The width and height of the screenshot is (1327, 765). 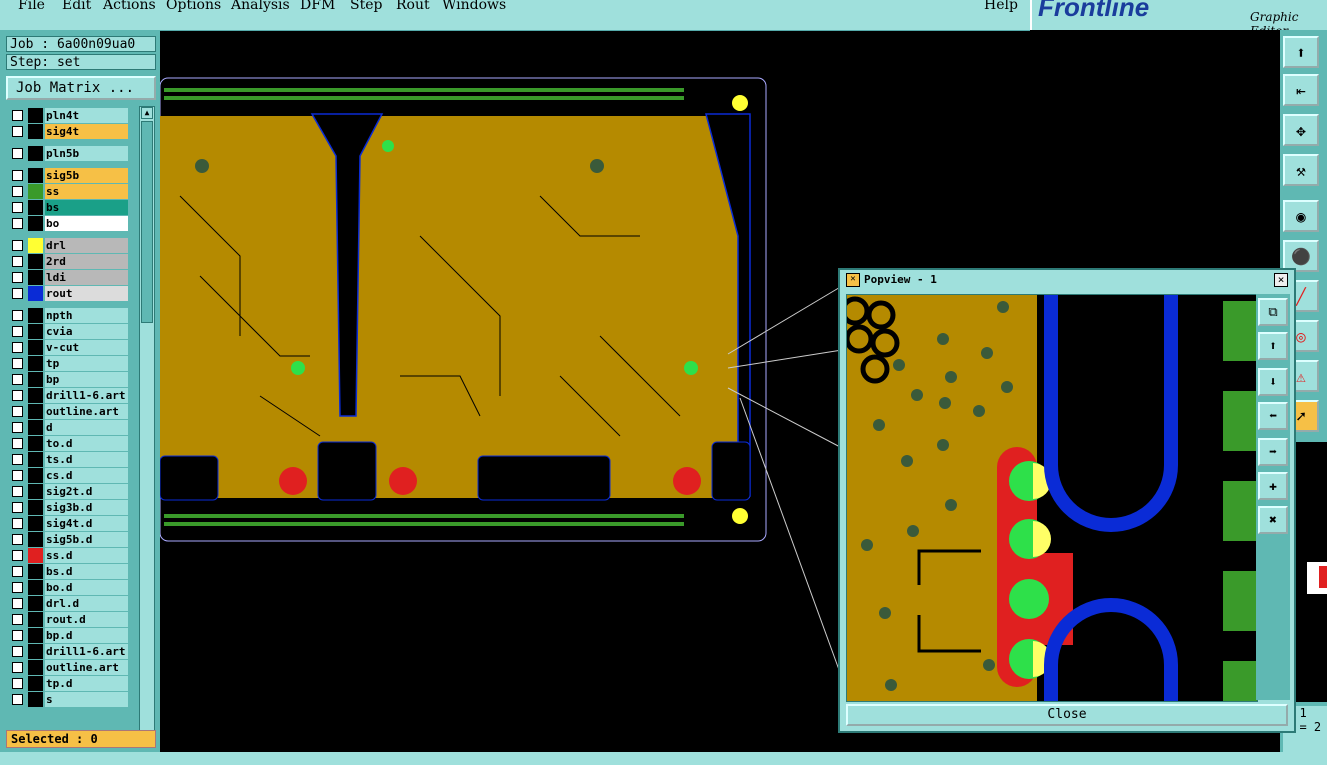 I want to click on layer-row: sig3b.d, so click(x=68, y=507).